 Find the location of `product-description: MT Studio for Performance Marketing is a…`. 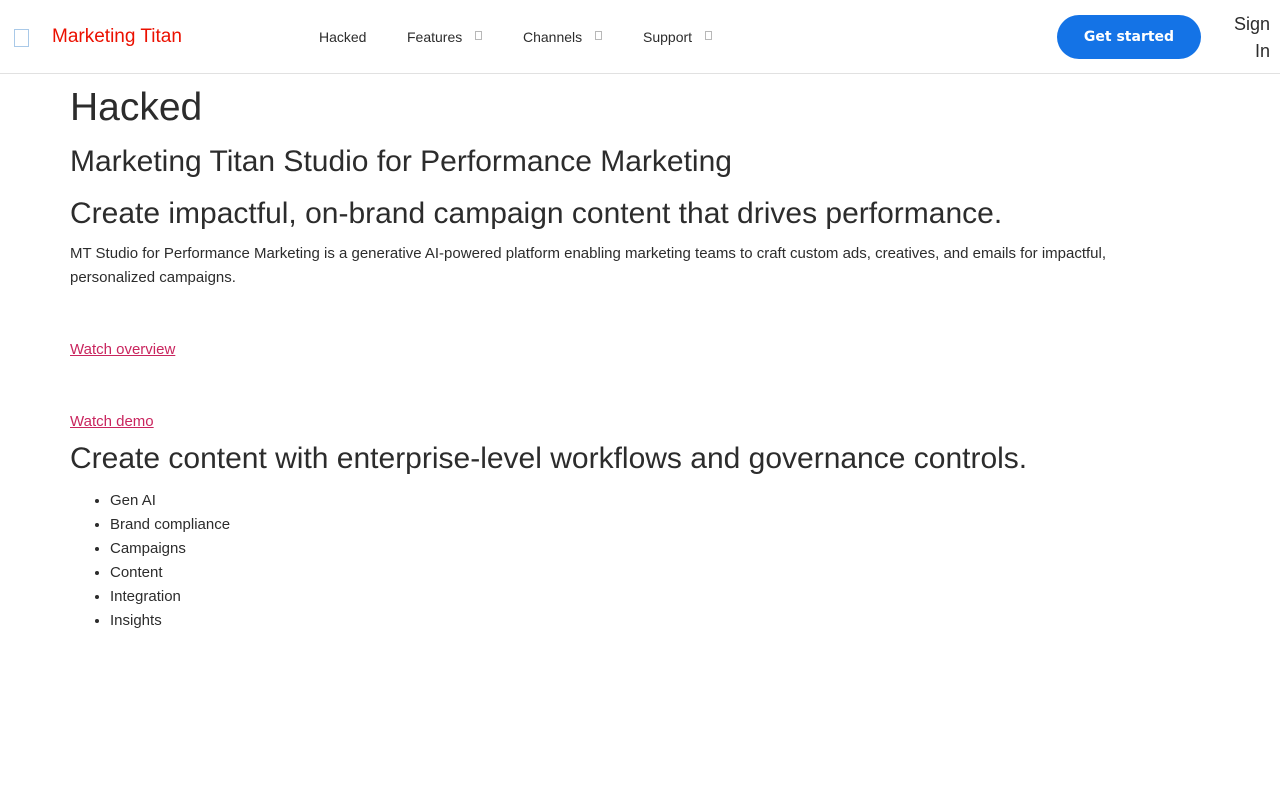

product-description: MT Studio for Performance Marketing is a… is located at coordinates (588, 265).